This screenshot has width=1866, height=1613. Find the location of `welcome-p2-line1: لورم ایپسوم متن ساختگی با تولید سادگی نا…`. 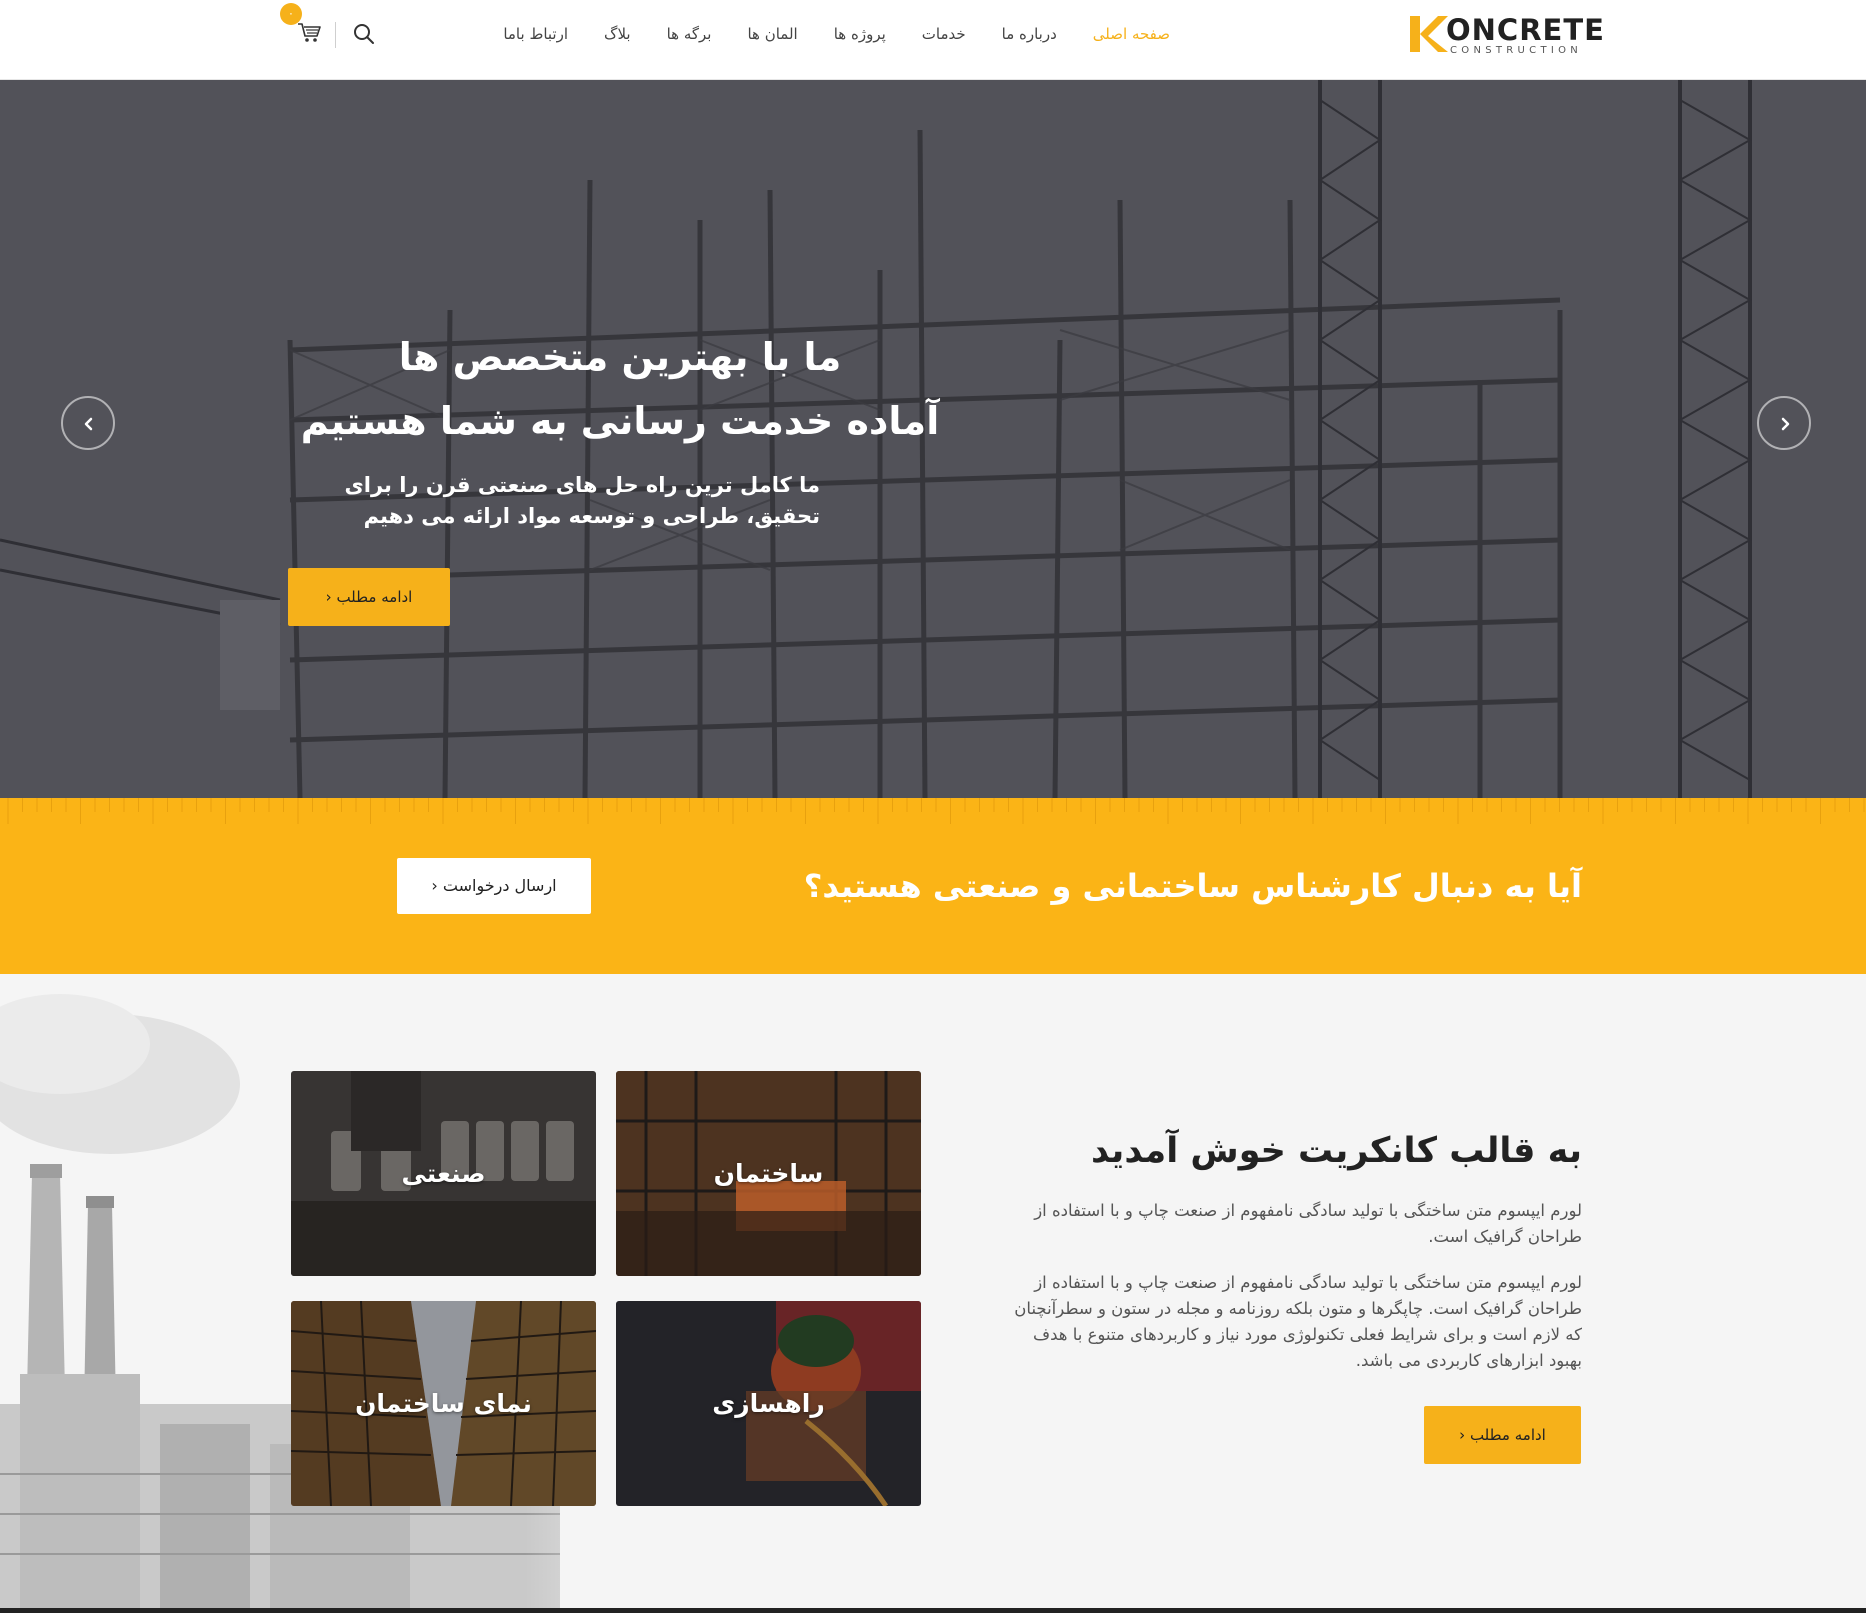

welcome-p2-line1: لورم ایپسوم متن ساختگی با تولید سادگی نا… is located at coordinates (1308, 1282).